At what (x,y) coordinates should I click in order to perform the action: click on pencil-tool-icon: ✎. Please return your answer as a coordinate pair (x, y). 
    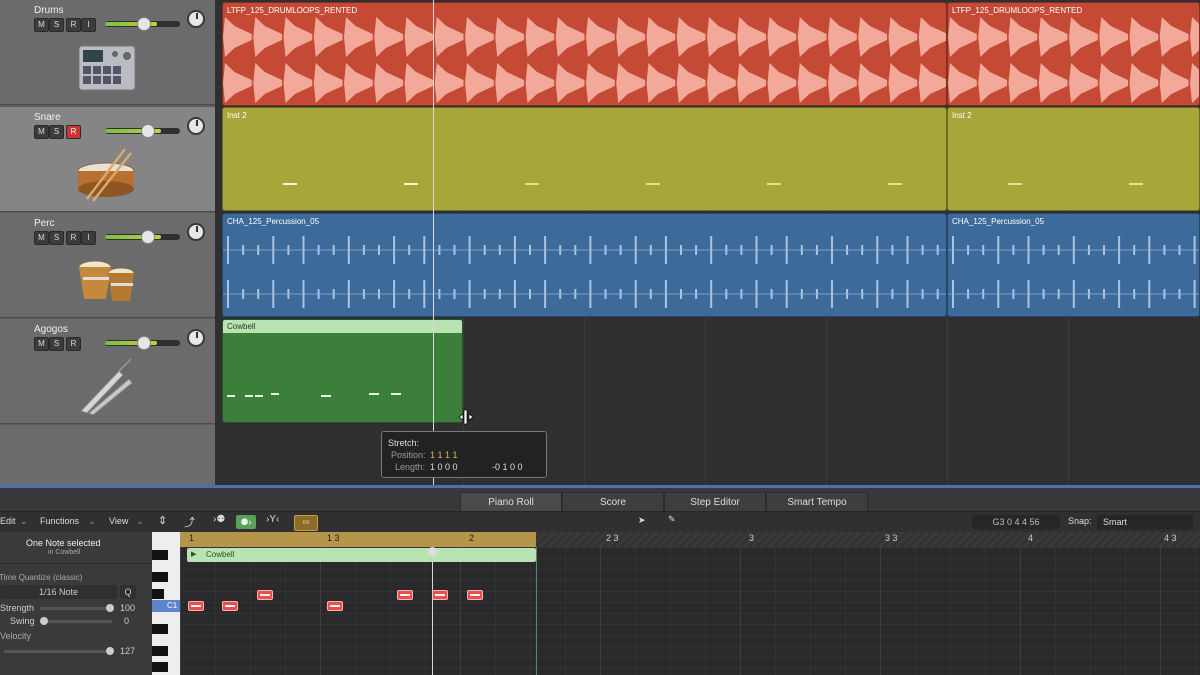
    Looking at the image, I should click on (672, 519).